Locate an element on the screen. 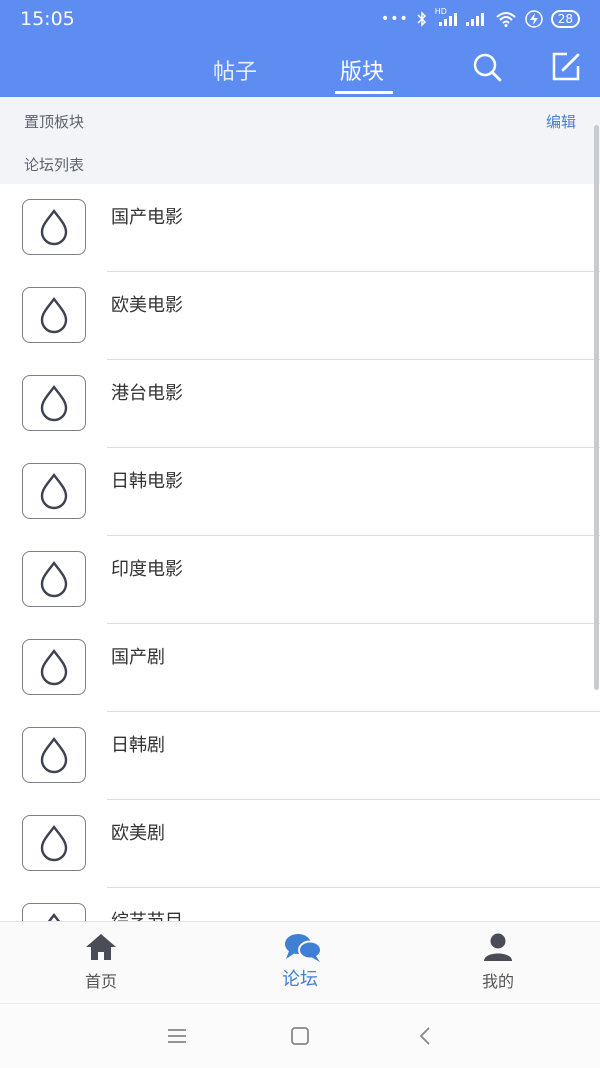  tab-posts: 帖子 is located at coordinates (235, 70).